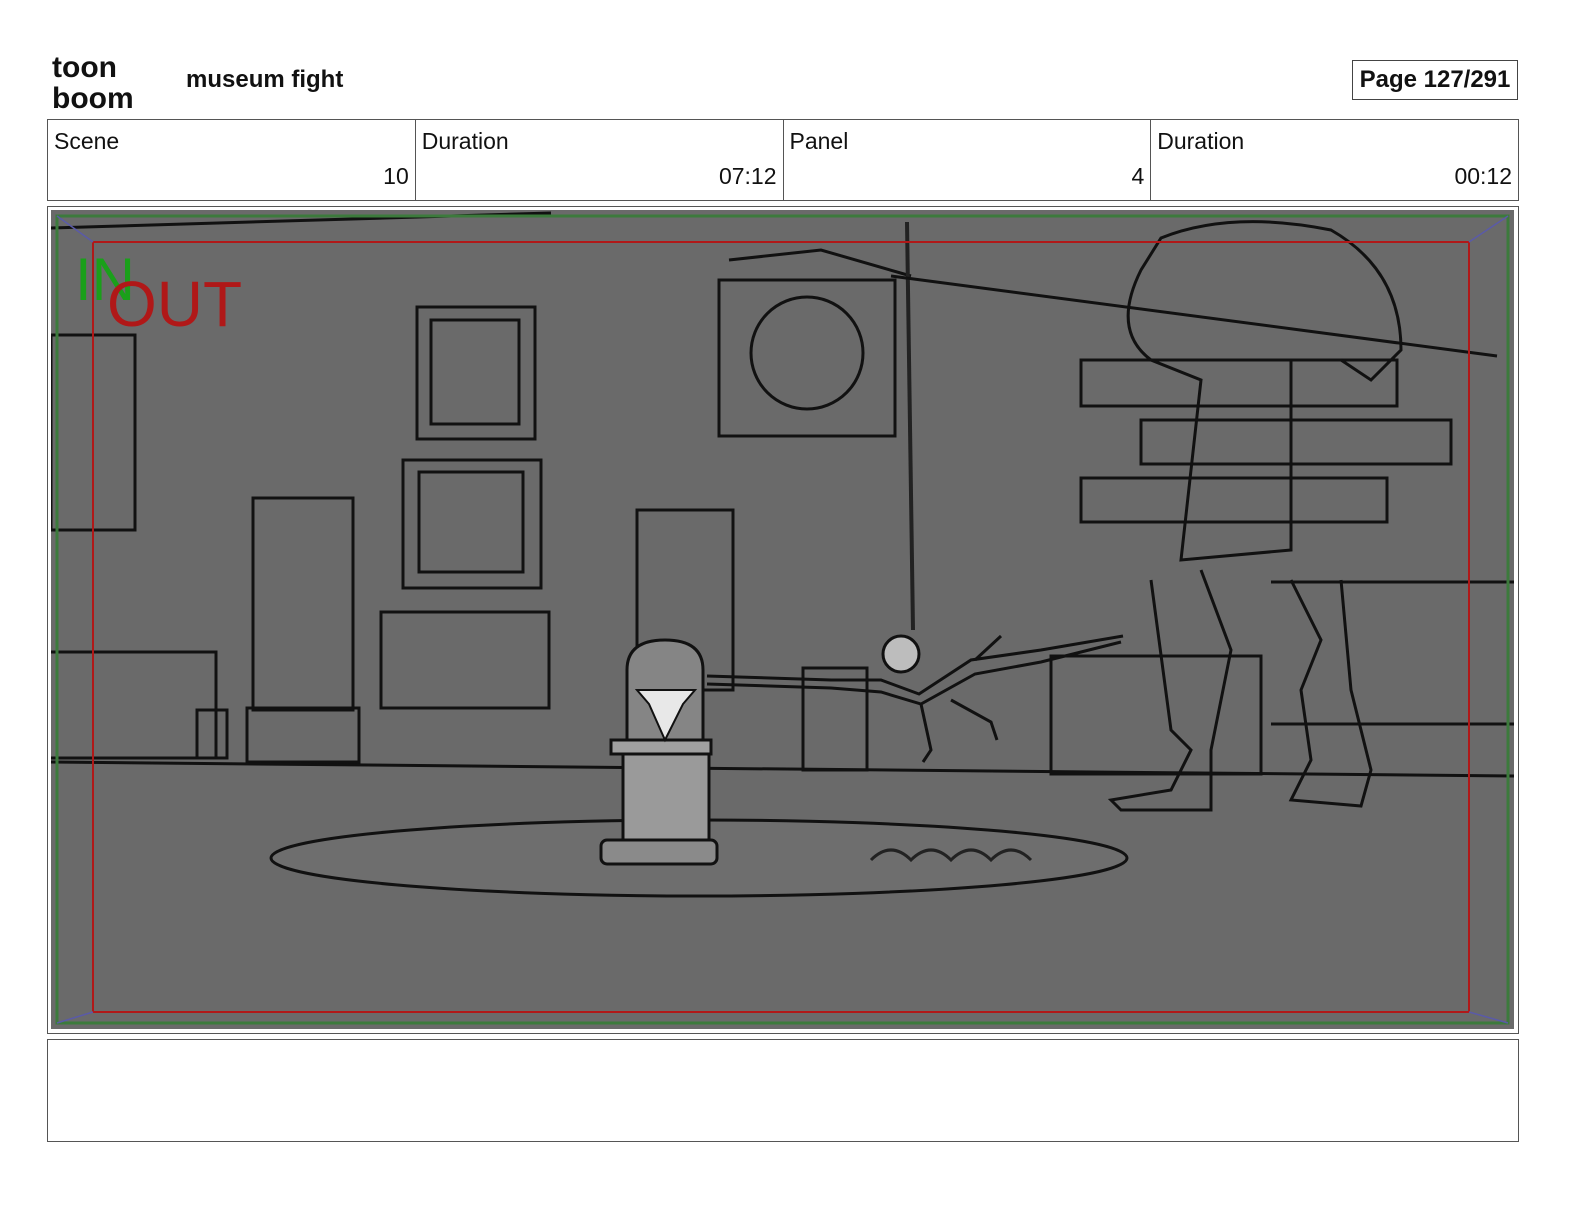  What do you see at coordinates (93, 97) in the screenshot?
I see `logo-line-2: boom` at bounding box center [93, 97].